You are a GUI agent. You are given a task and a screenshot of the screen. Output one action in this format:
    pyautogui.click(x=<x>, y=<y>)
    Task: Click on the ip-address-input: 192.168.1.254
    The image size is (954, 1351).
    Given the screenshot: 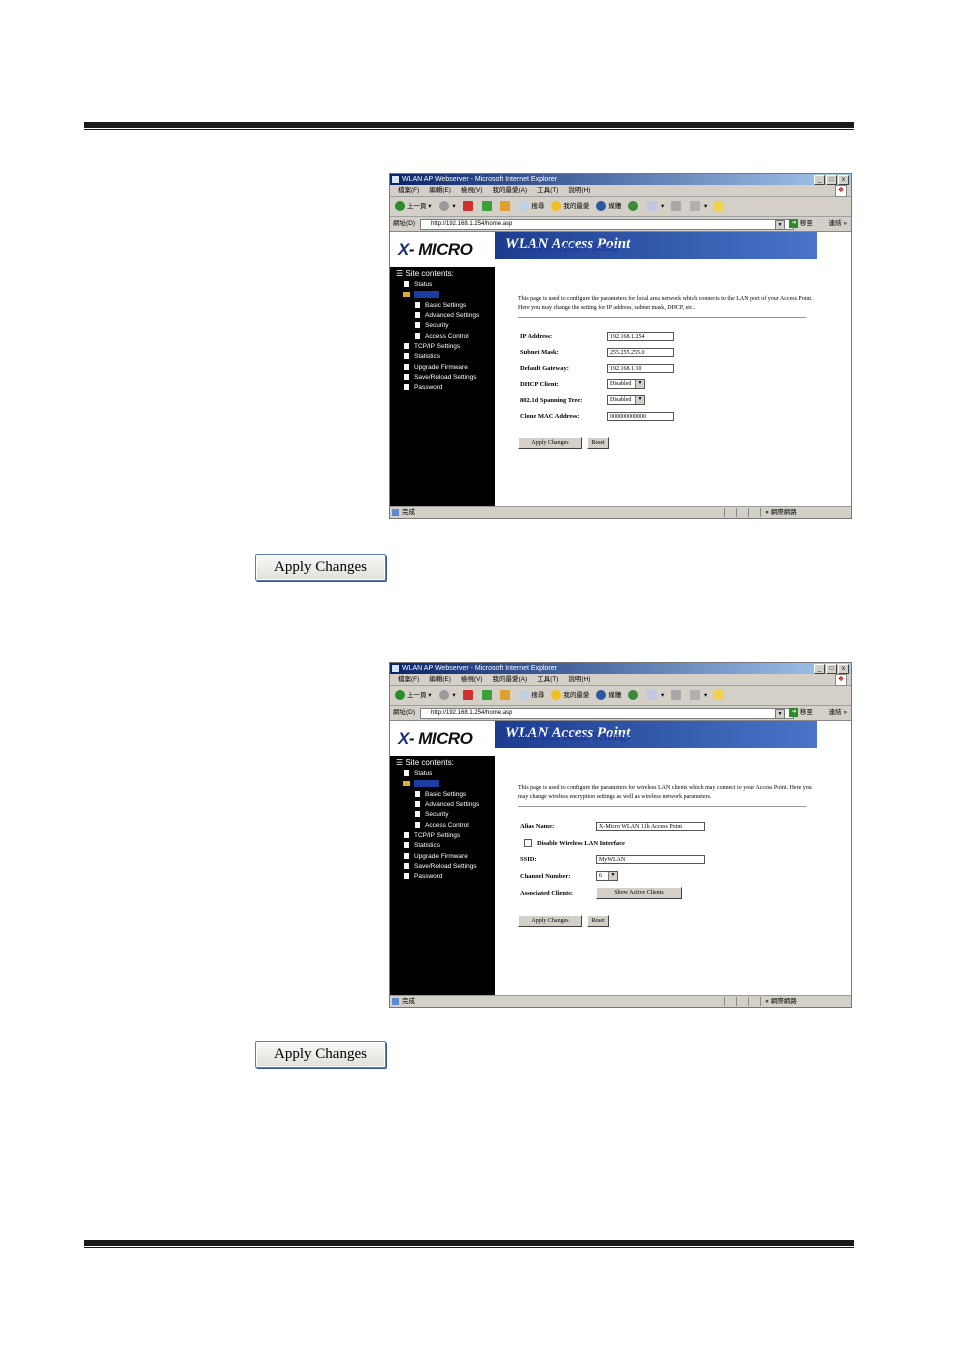 What is the action you would take?
    pyautogui.click(x=640, y=336)
    